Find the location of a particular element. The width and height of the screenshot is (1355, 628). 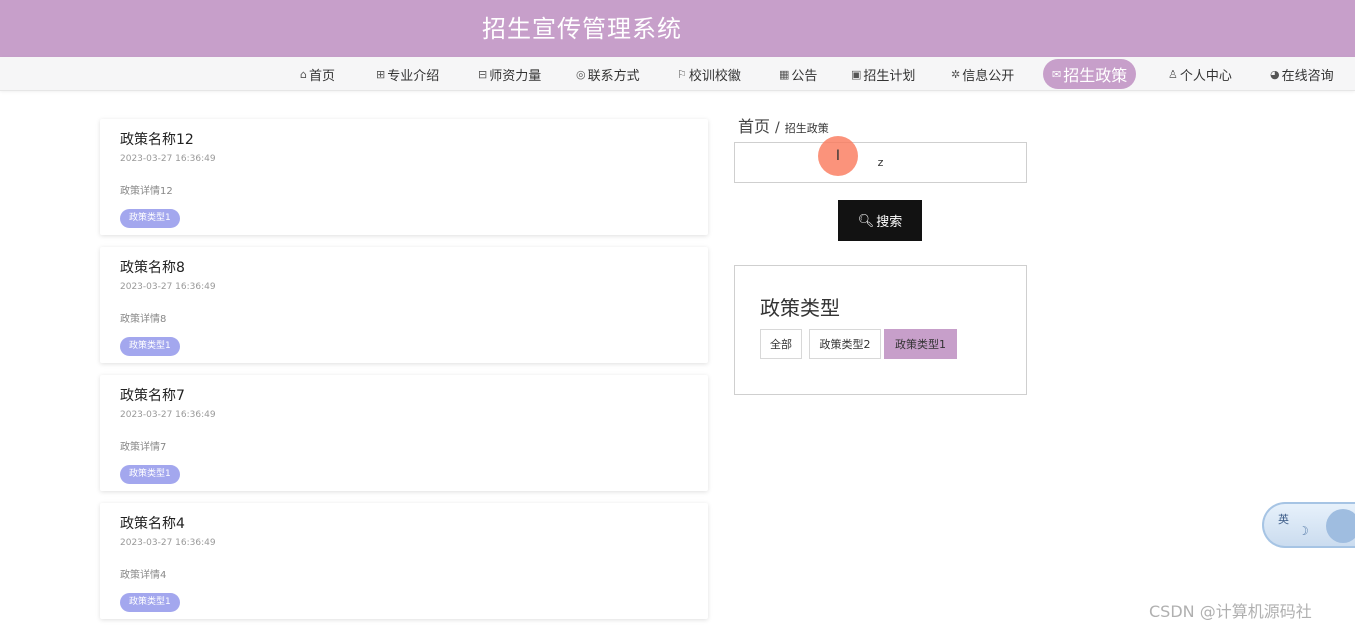

nav-item-home: ⌂ 首页 is located at coordinates (317, 74).